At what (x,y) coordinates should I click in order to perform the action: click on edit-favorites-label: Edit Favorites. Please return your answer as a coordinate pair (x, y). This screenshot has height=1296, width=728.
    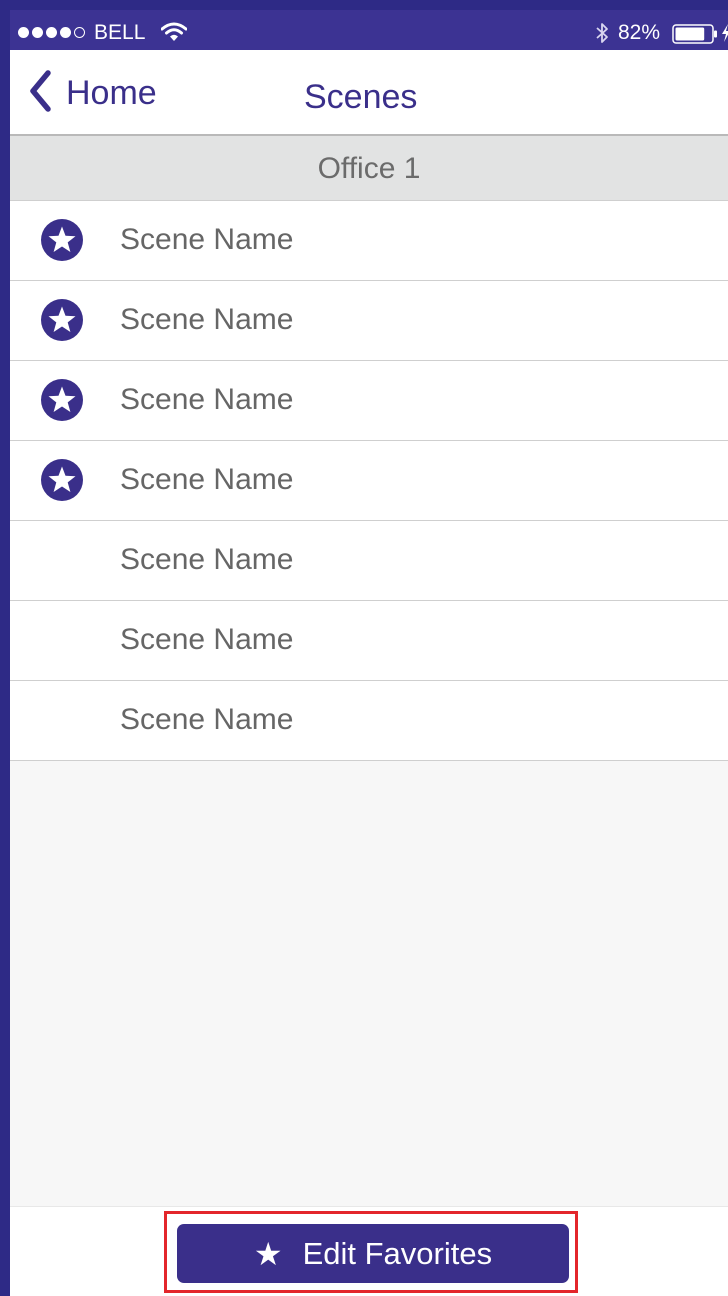
    Looking at the image, I should click on (397, 1253).